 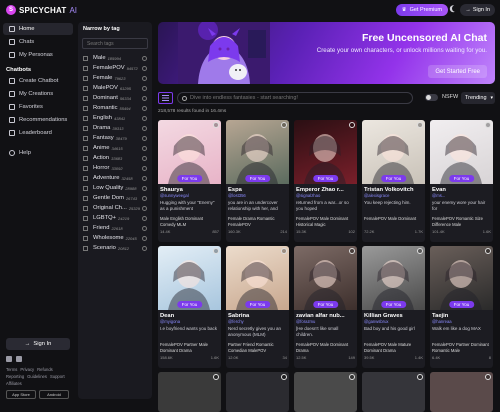 I want to click on tag-item: Low Quality 28988, so click(x=115, y=188).